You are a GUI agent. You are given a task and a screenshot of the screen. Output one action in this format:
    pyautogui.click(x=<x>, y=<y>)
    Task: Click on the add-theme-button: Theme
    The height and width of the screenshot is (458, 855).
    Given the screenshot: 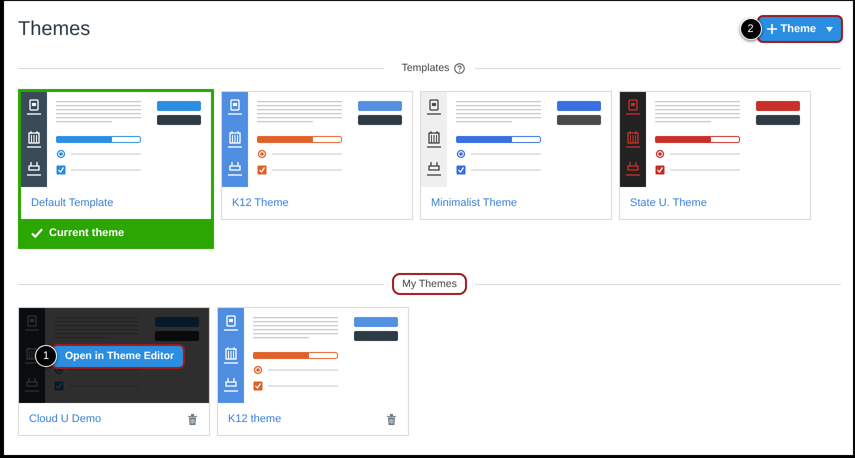 What is the action you would take?
    pyautogui.click(x=799, y=29)
    